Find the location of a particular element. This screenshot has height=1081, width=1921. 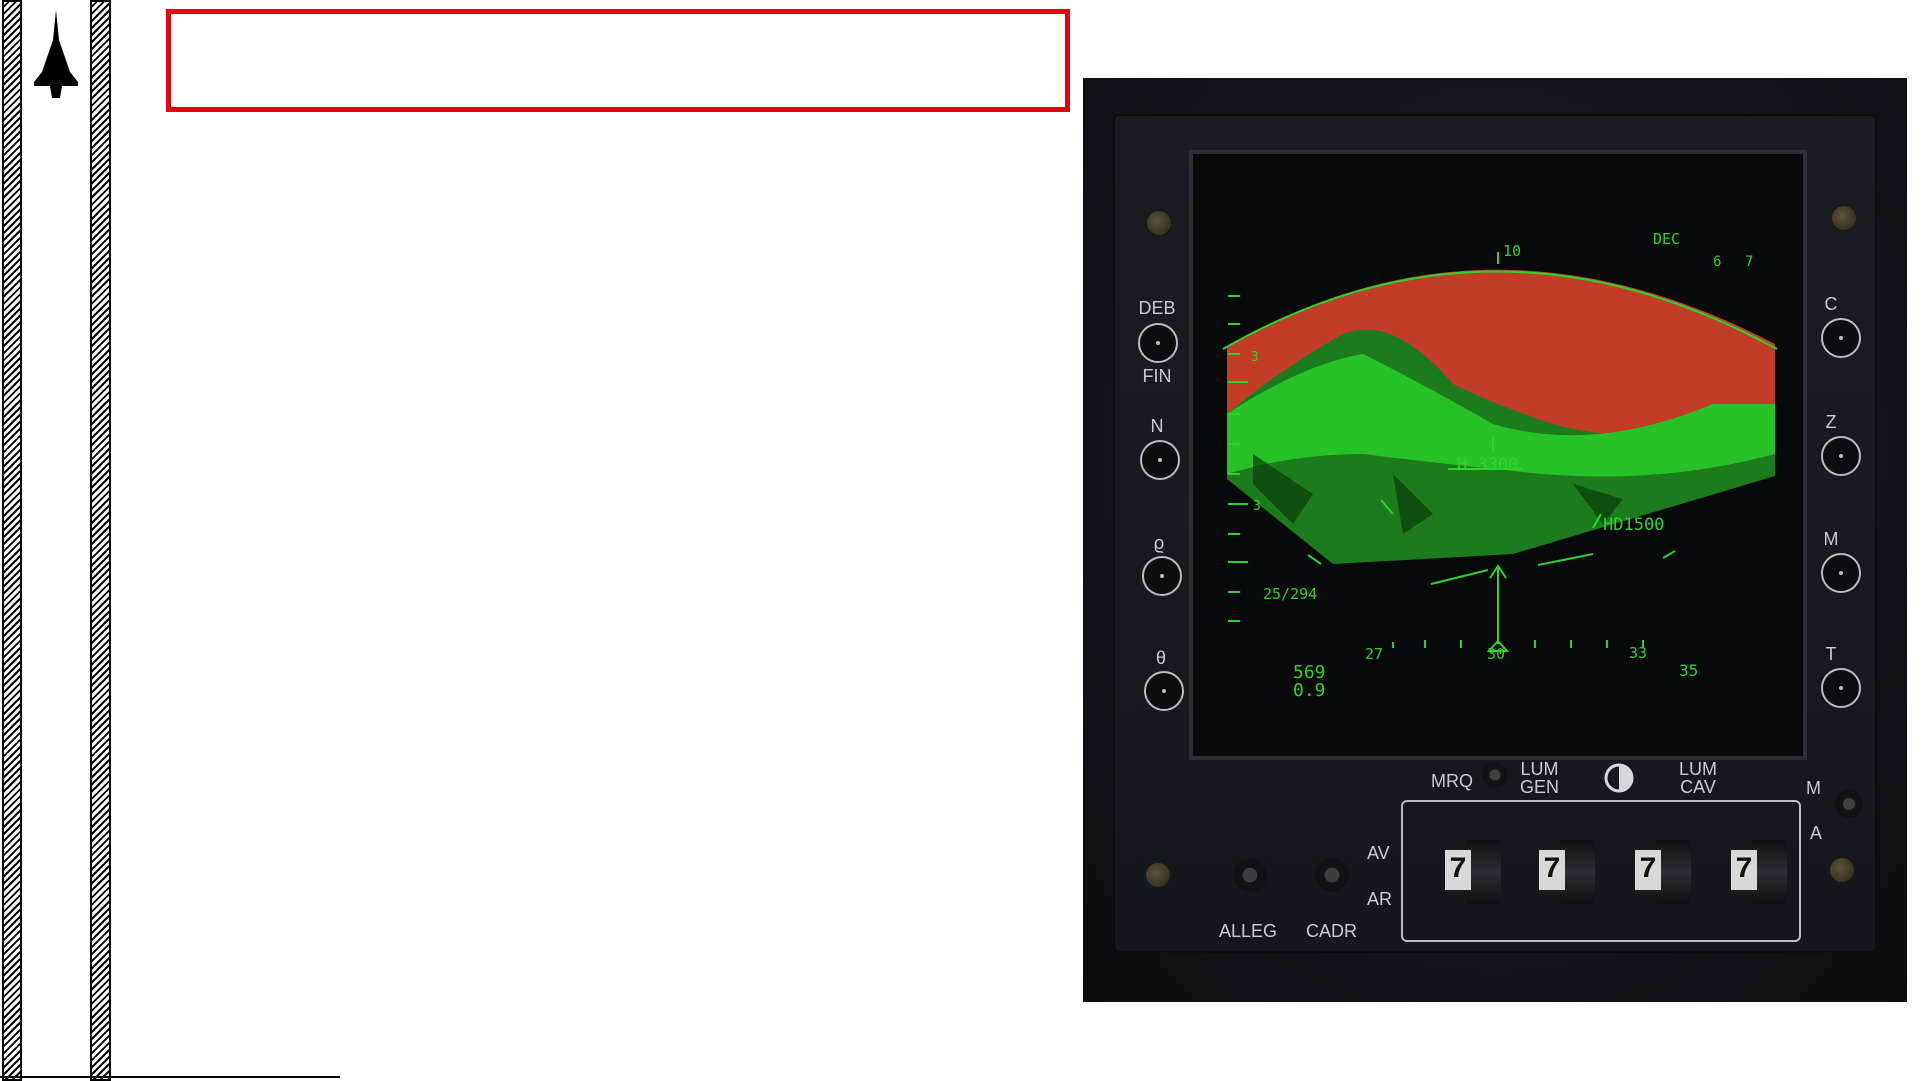

thumbwheel-digit-2: 7 is located at coordinates (1552, 870).